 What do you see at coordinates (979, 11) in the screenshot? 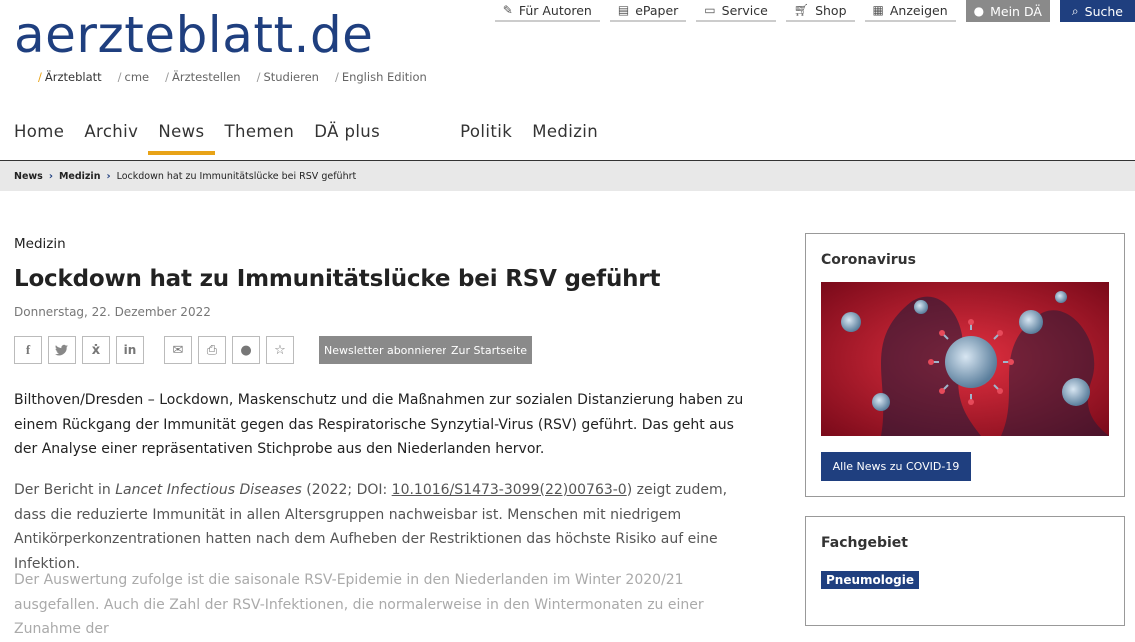
I see `user-icon: ●` at bounding box center [979, 11].